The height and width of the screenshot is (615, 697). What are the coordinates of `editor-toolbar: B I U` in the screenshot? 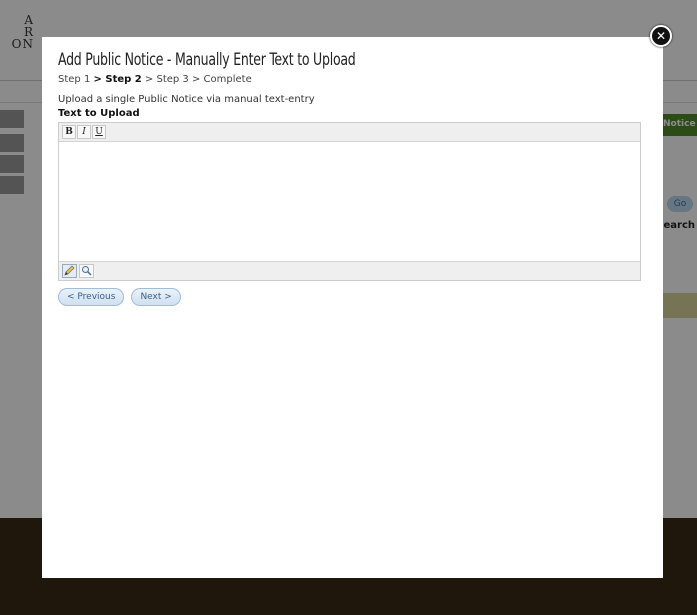 It's located at (349, 132).